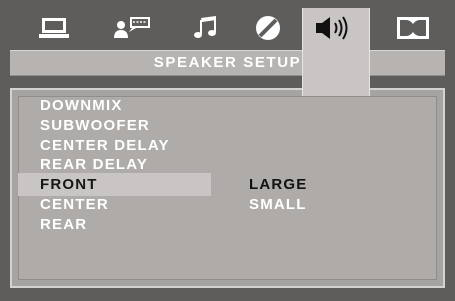  What do you see at coordinates (278, 205) in the screenshot?
I see `option-small: SMALL` at bounding box center [278, 205].